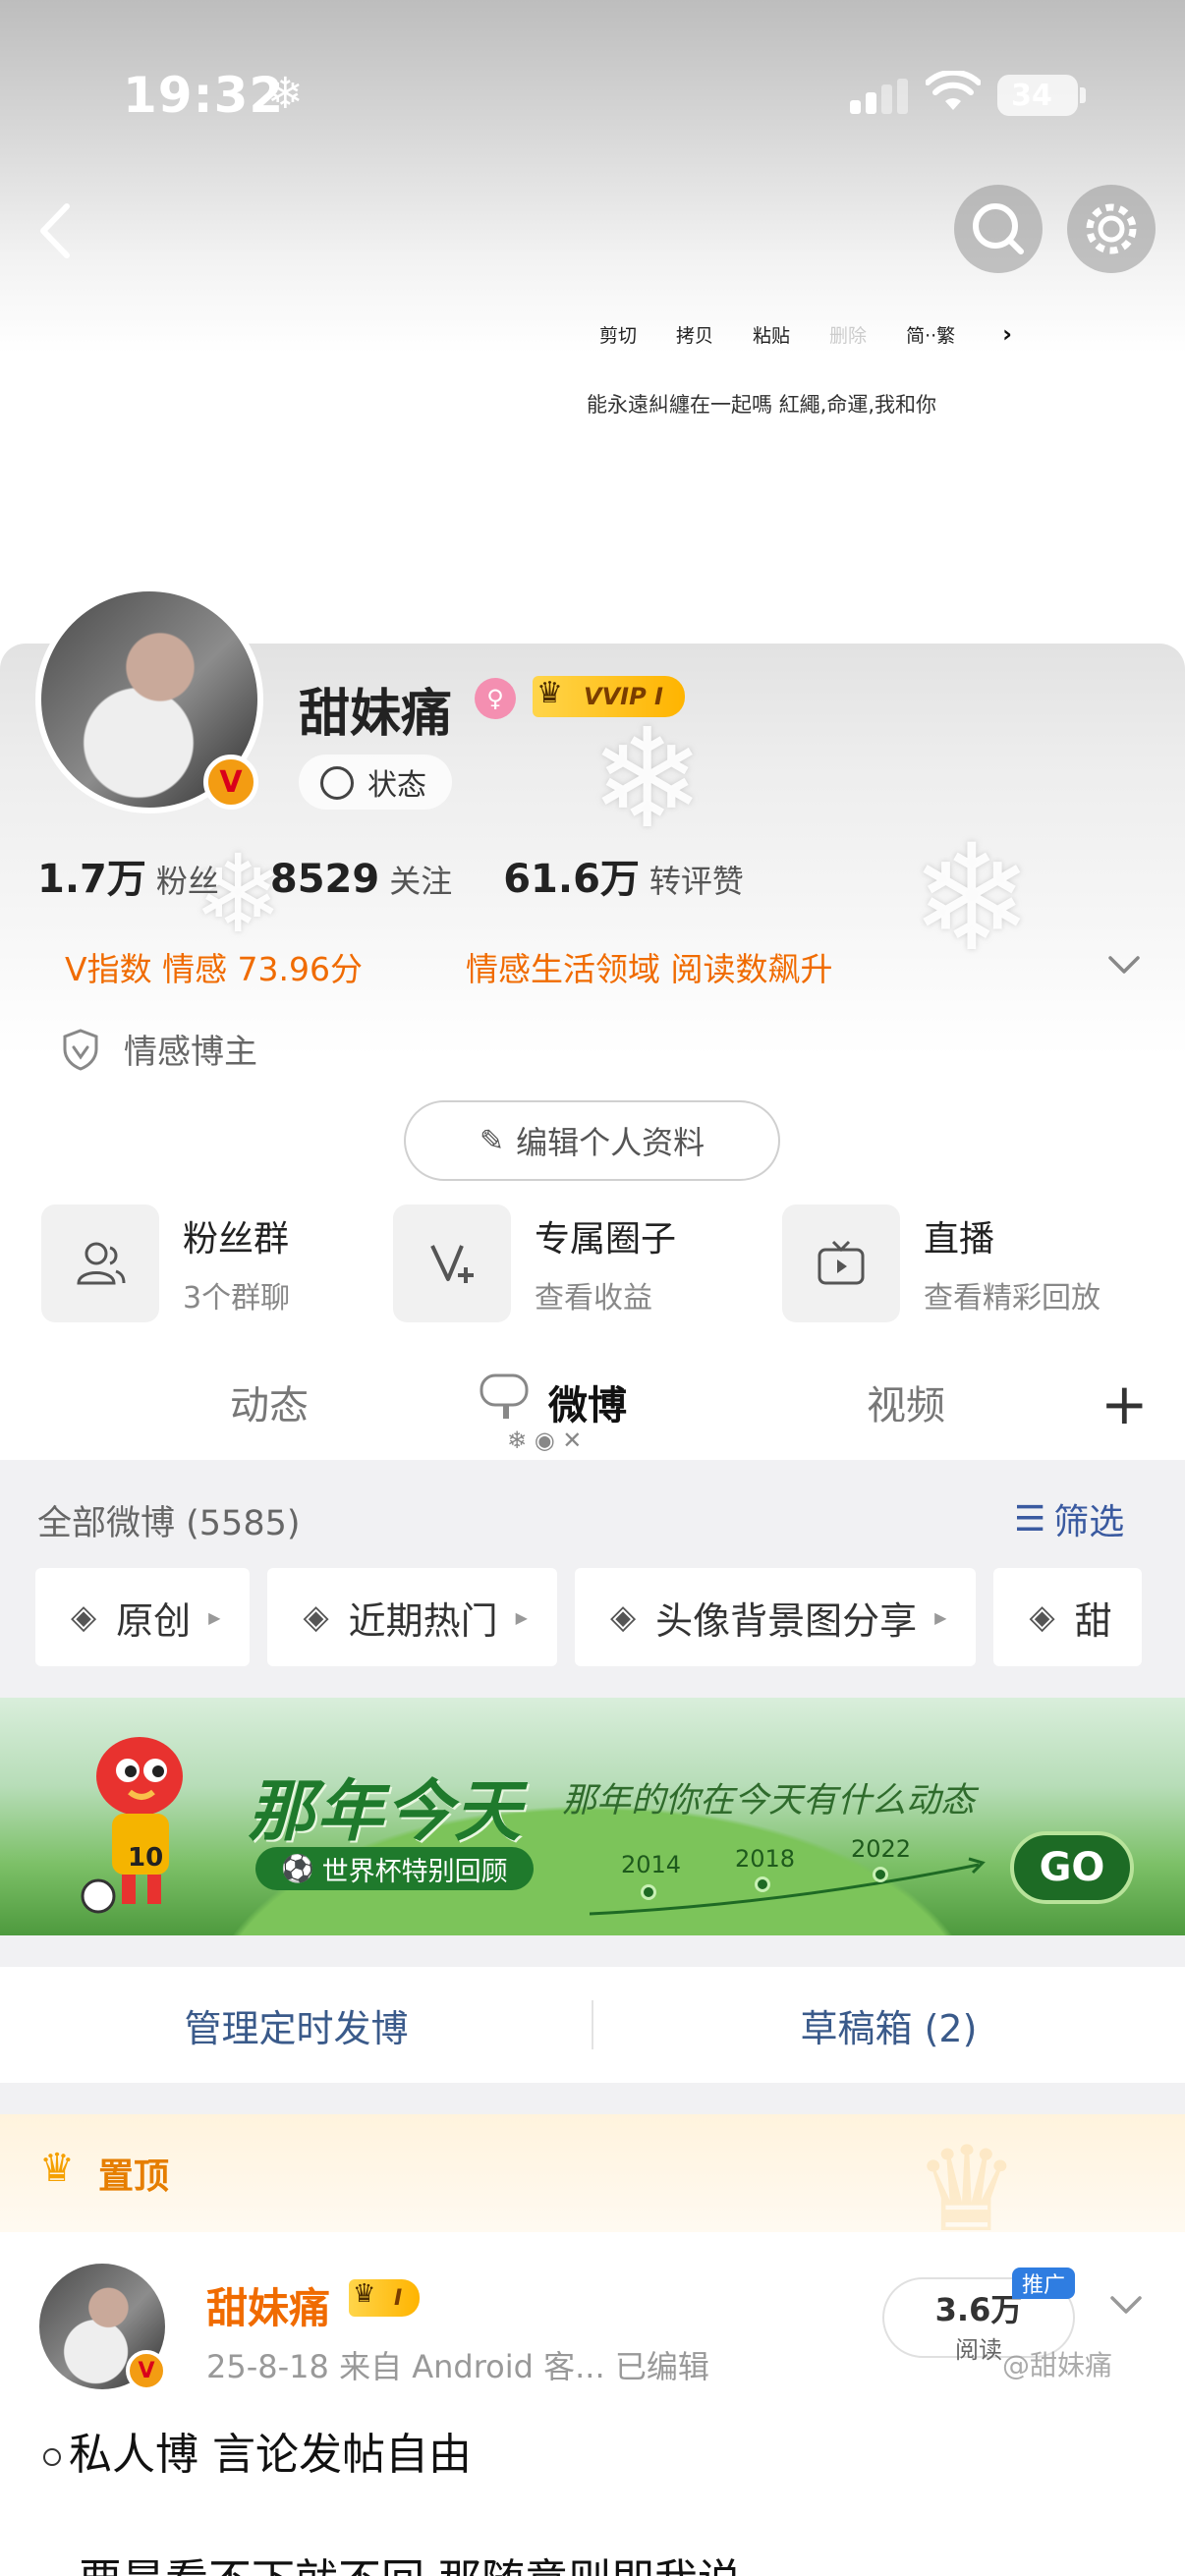 Image resolution: width=1185 pixels, height=2576 pixels. What do you see at coordinates (421, 881) in the screenshot?
I see `following-label: 关注` at bounding box center [421, 881].